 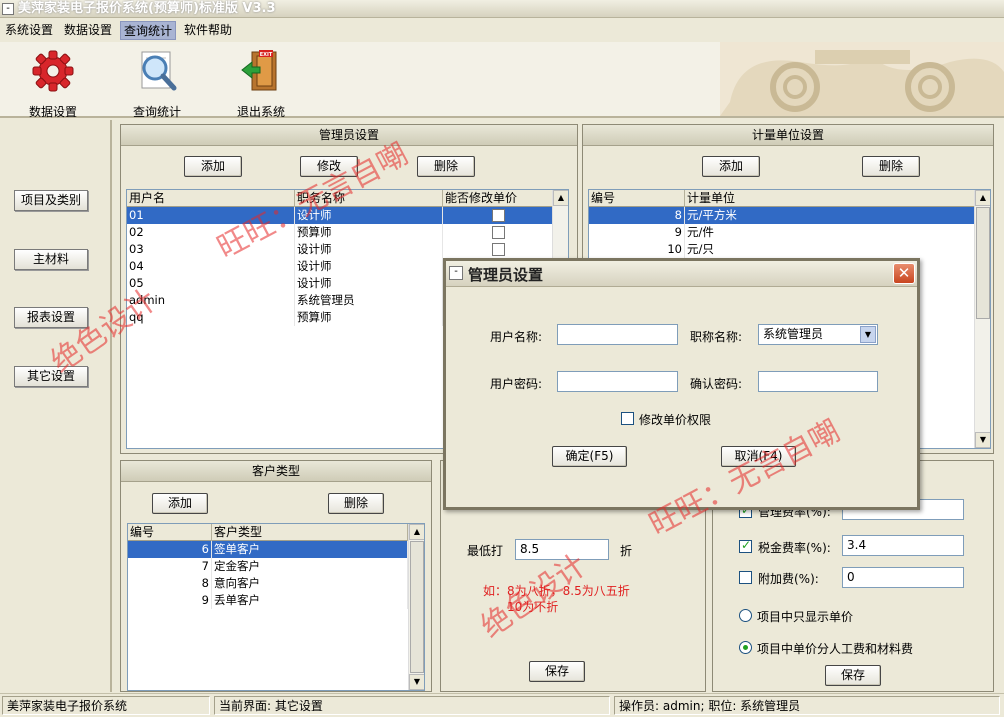 I want to click on split-price-label: 项目中单价分人工费和材料费, so click(x=835, y=649).